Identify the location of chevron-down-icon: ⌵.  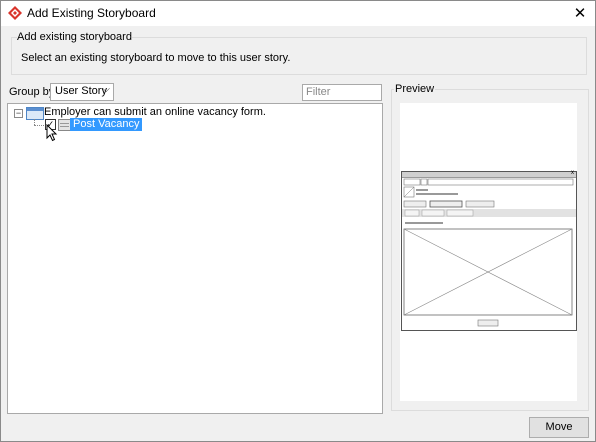
(106, 89).